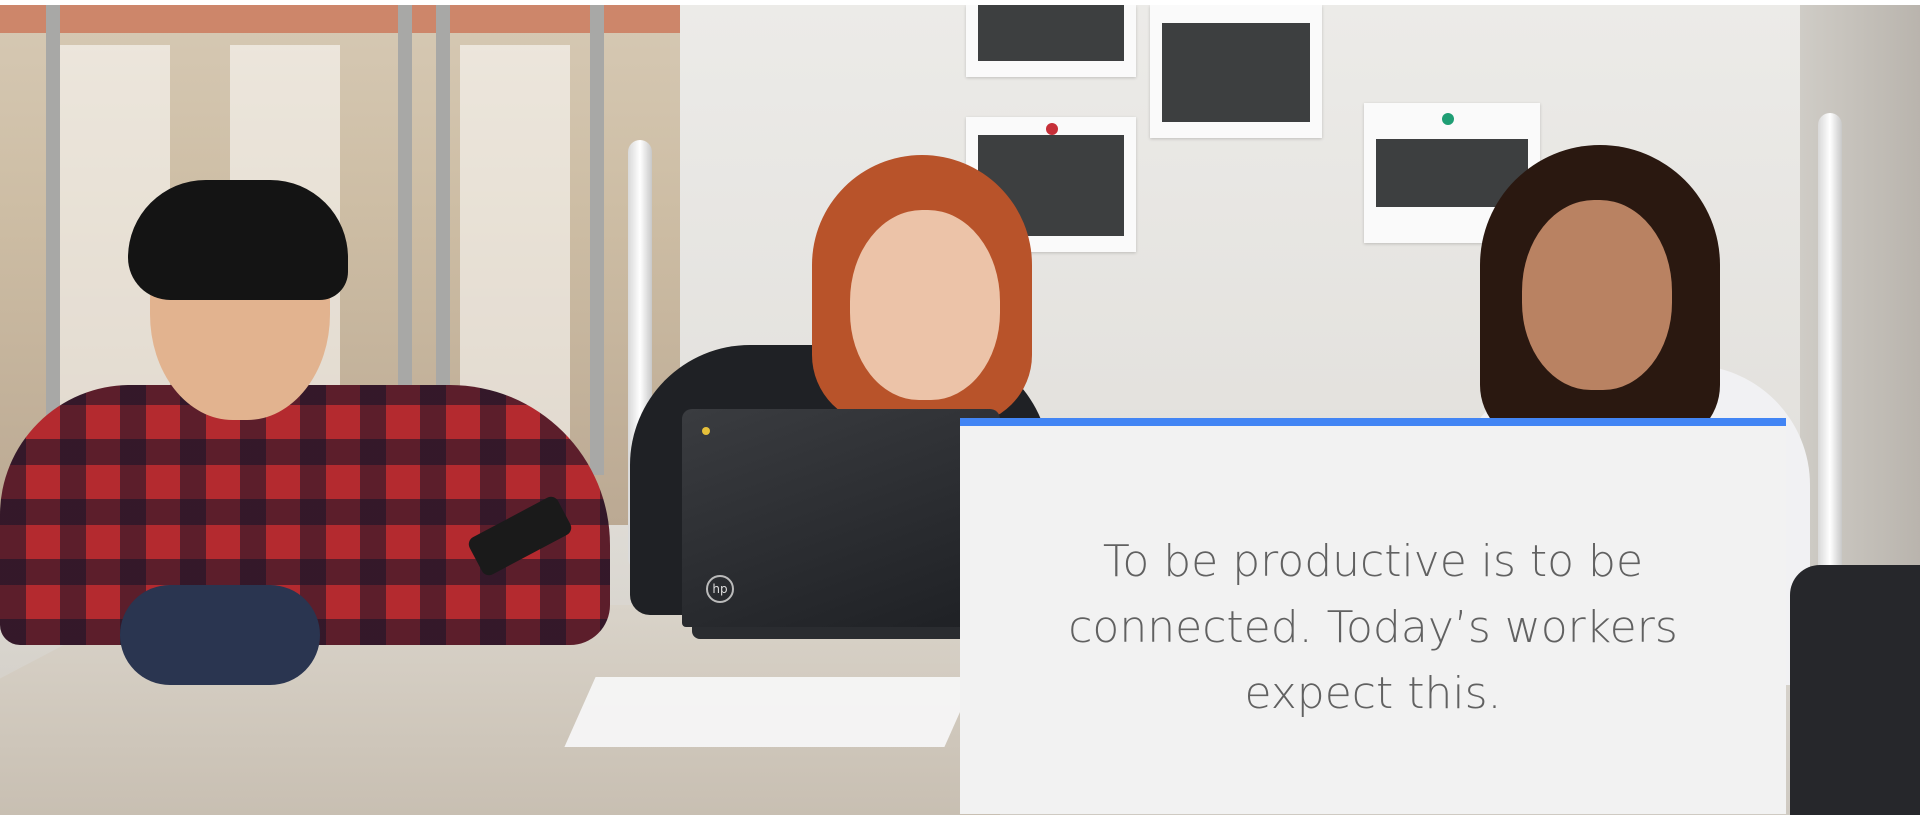 The width and height of the screenshot is (1920, 819). Describe the element at coordinates (841, 524) in the screenshot. I see `laptop: hp` at that location.